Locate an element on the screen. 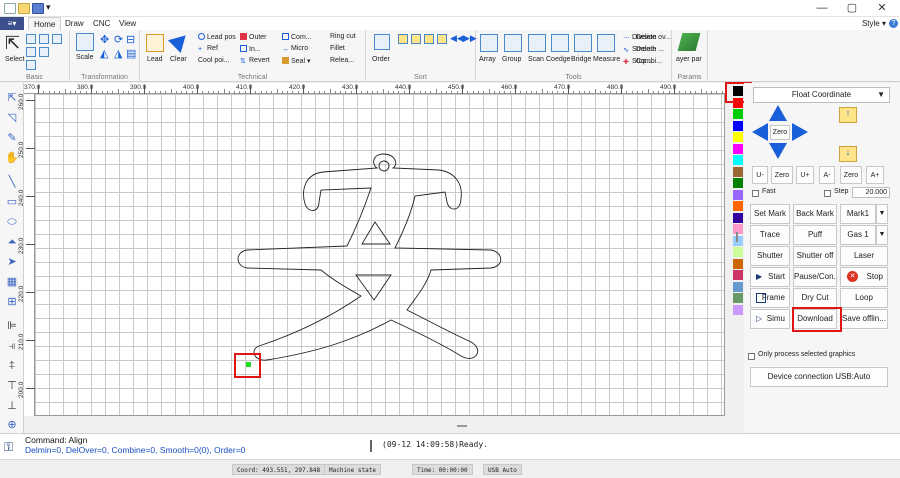  mirror-h-icon: ◭ is located at coordinates (104, 53).